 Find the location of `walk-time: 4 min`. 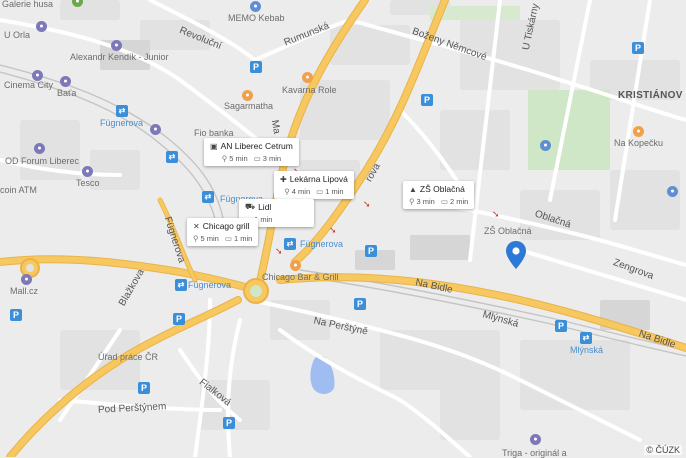

walk-time: 4 min is located at coordinates (301, 191).